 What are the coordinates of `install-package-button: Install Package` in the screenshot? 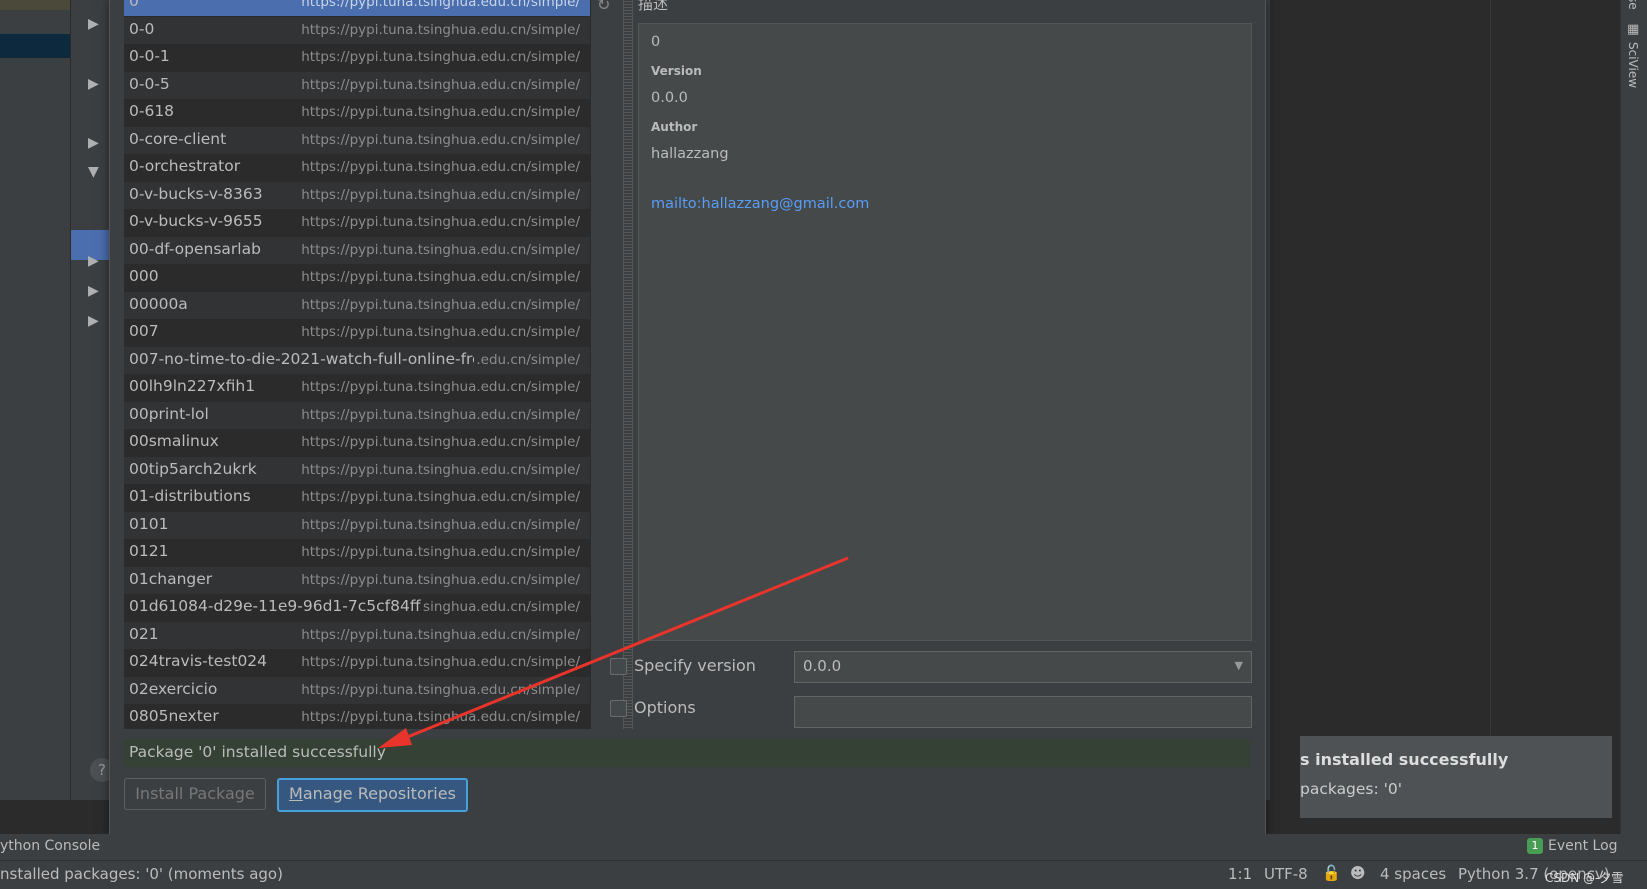 It's located at (195, 794).